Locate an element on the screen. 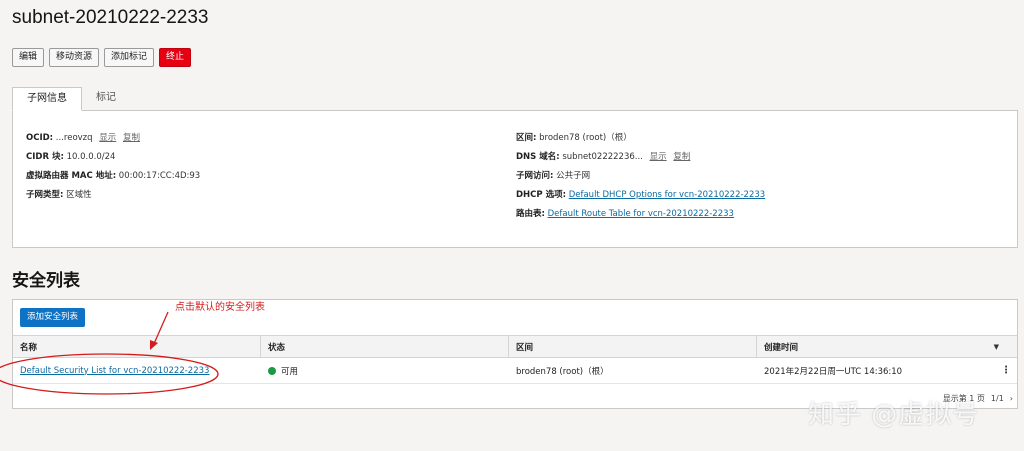 The height and width of the screenshot is (451, 1024). dns-show-link: 显示 is located at coordinates (658, 157).